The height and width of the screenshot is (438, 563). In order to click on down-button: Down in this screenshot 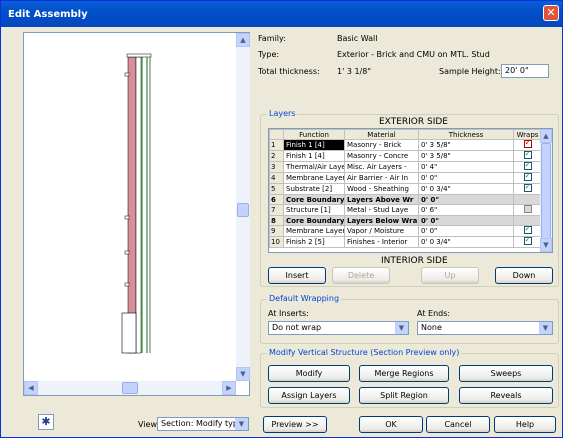, I will do `click(524, 275)`.